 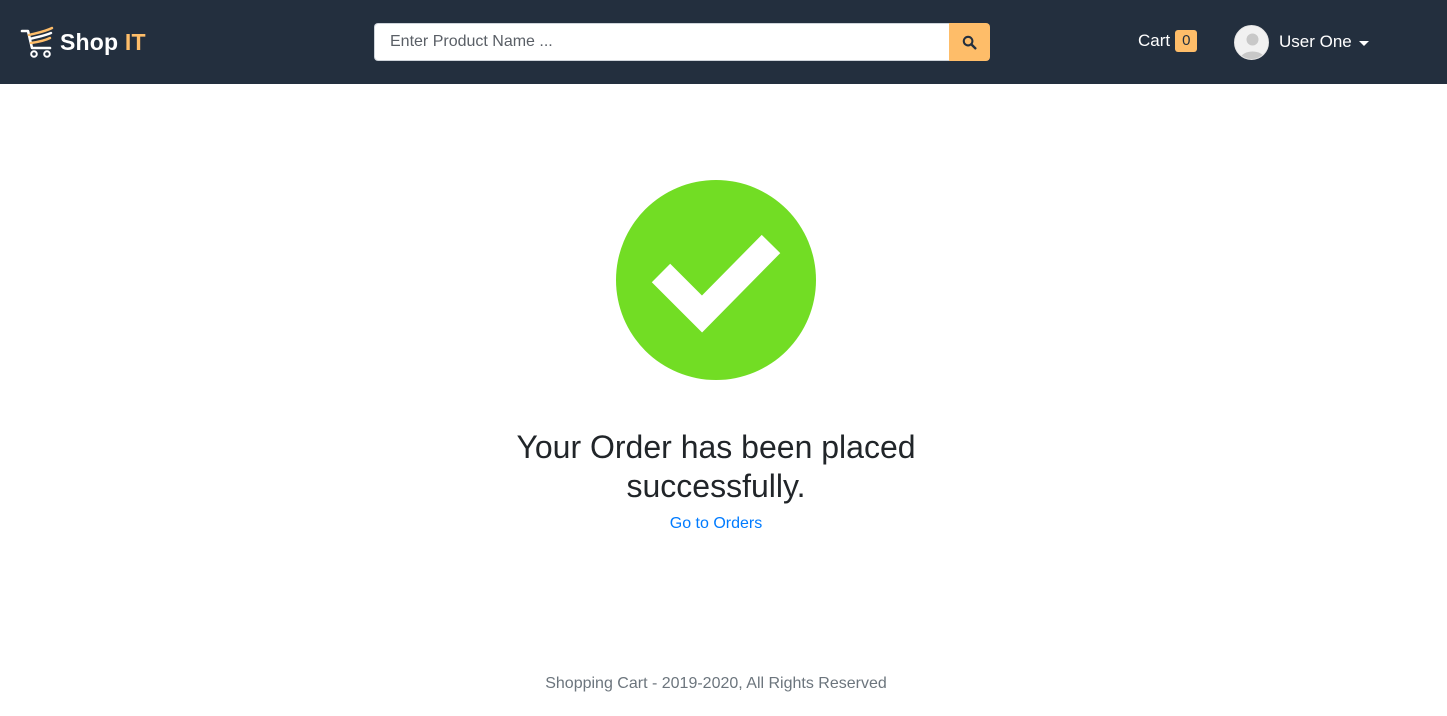 I want to click on user-avatar-icon, so click(x=1251, y=42).